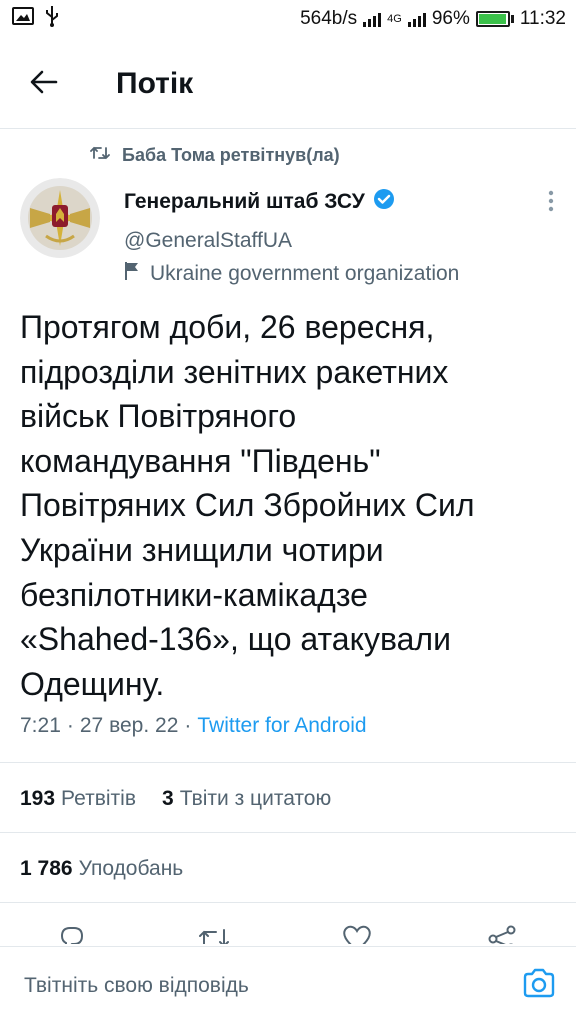 The width and height of the screenshot is (576, 1024). Describe the element at coordinates (288, 902) in the screenshot. I see `likes-divider` at that location.